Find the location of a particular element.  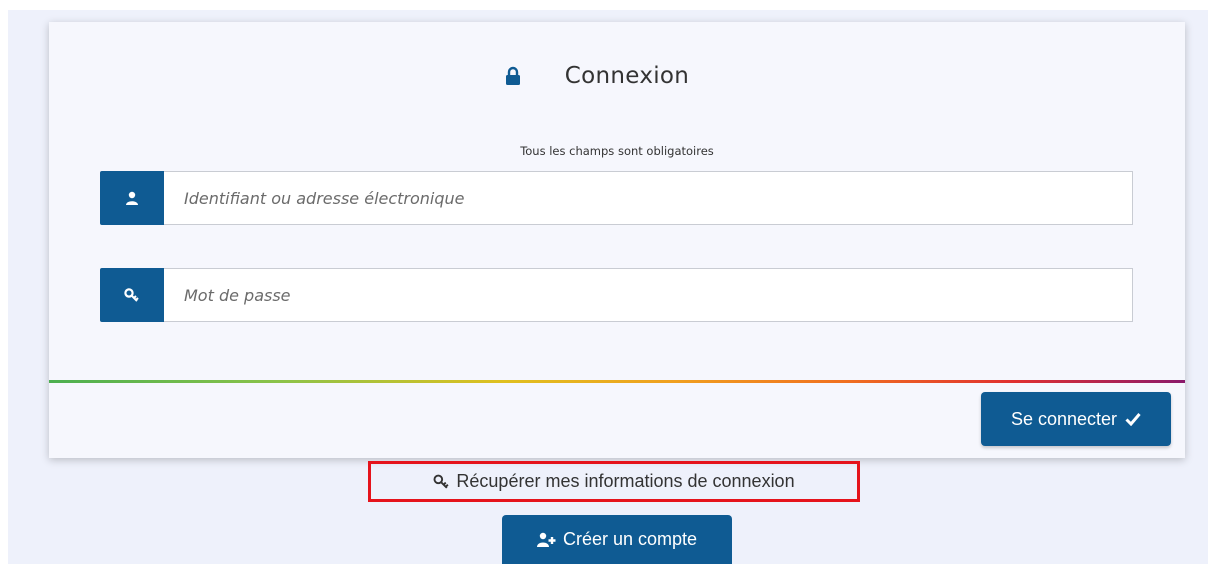

username-input is located at coordinates (657, 198).